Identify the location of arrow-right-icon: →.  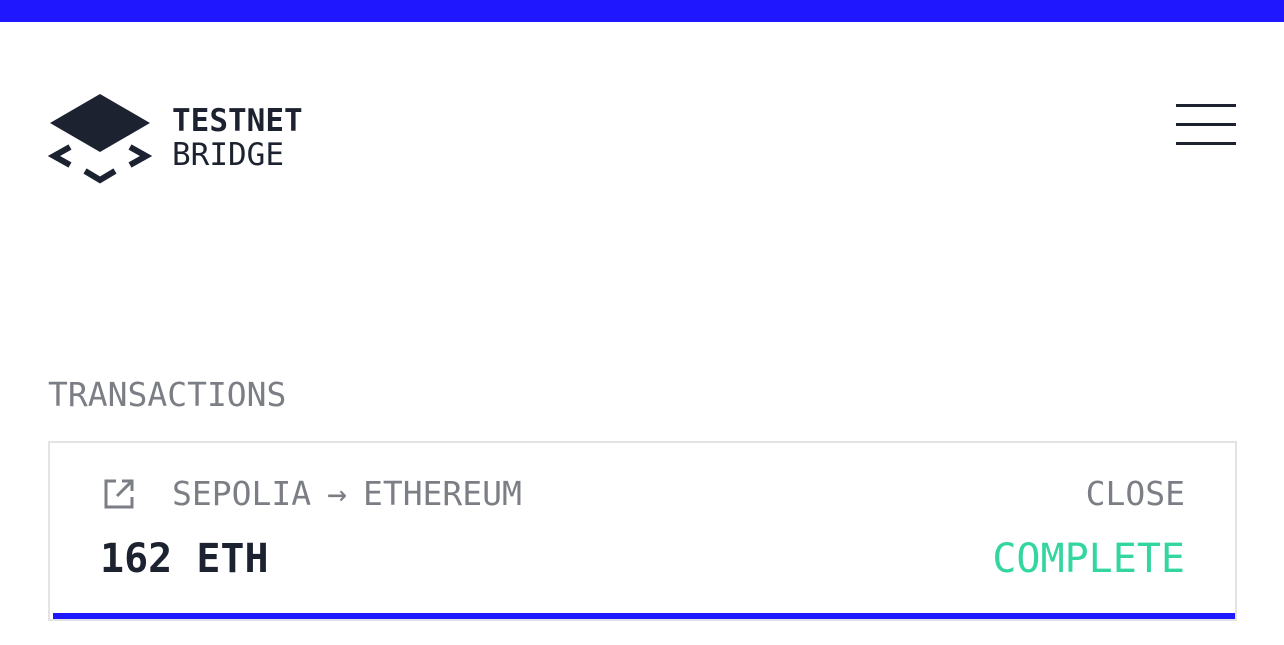
(337, 493).